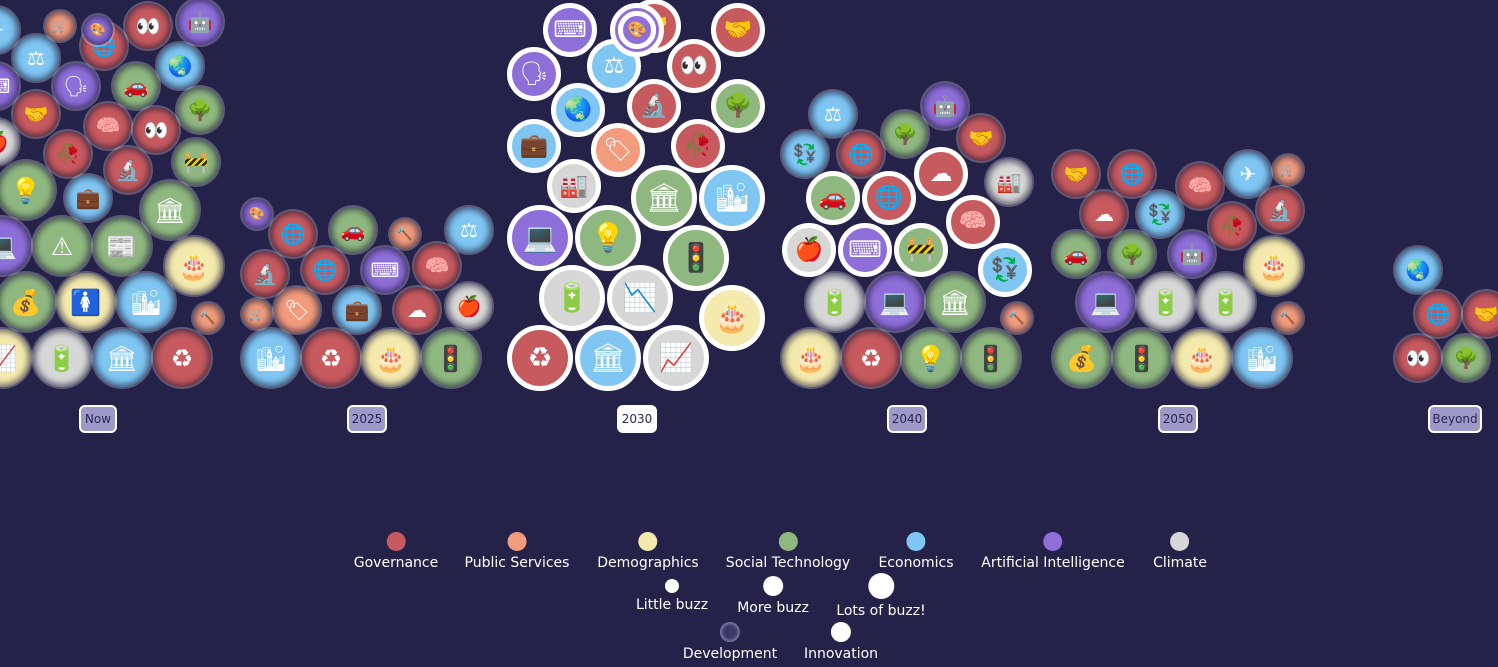 The width and height of the screenshot is (1498, 667). Describe the element at coordinates (1178, 419) in the screenshot. I see `tick-2050: 2050` at that location.